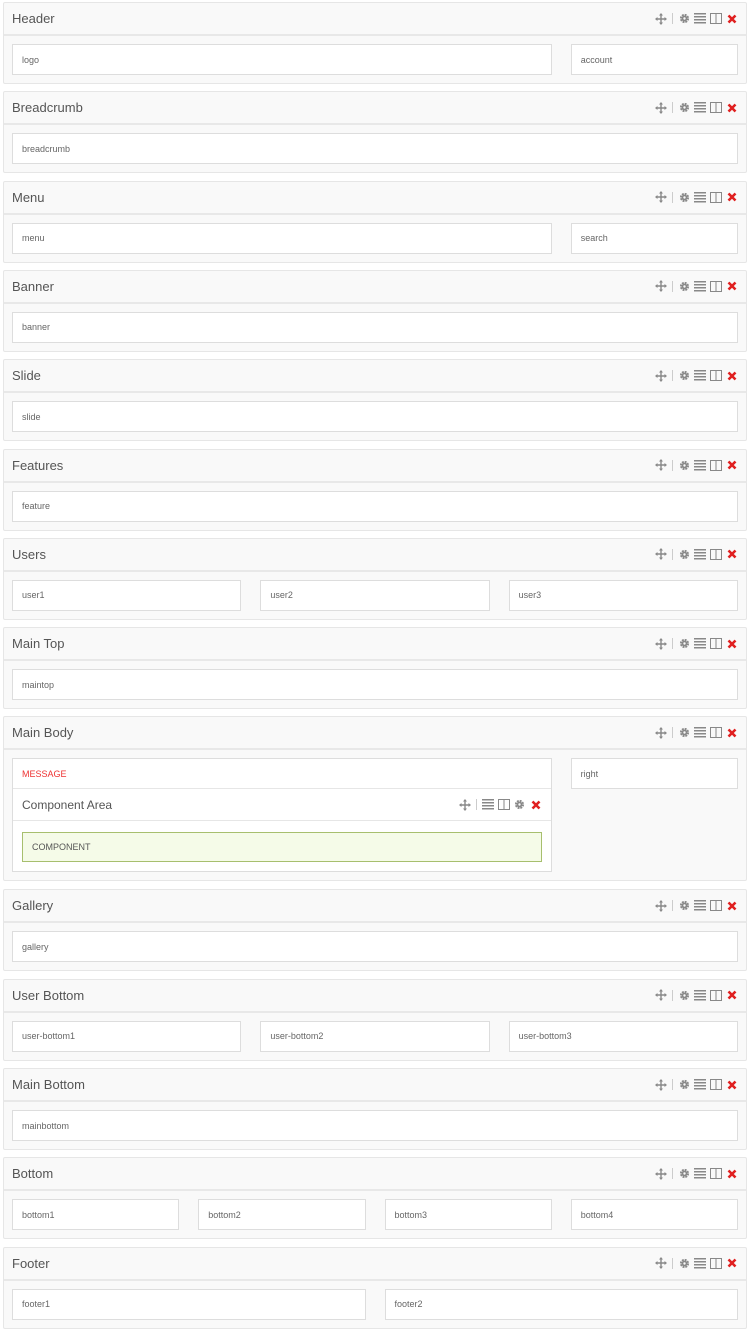 This screenshot has height=1329, width=750. I want to click on position-block-breadcrumb: breadcrumb, so click(375, 149).